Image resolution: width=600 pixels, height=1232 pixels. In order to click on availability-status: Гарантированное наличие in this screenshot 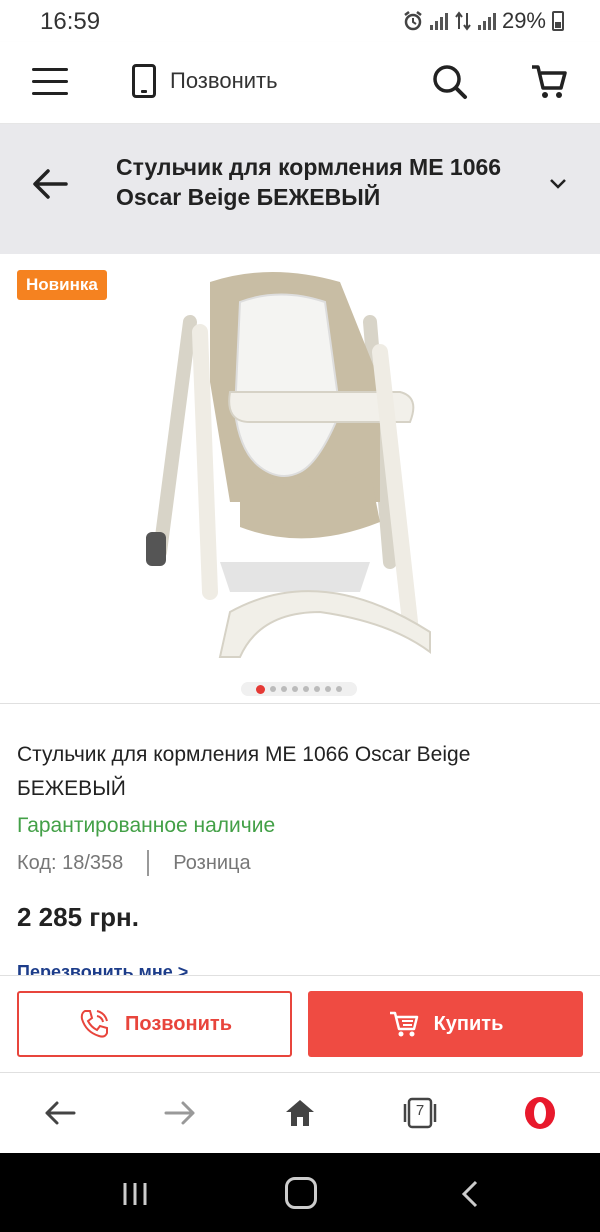, I will do `click(146, 825)`.